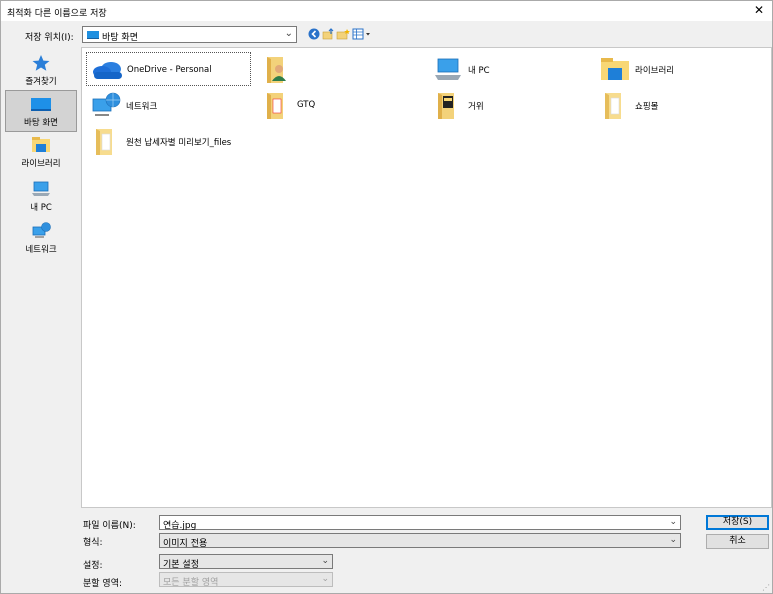 The width and height of the screenshot is (773, 594). I want to click on list-item-onedrive: OneDrive - Personal, so click(168, 69).